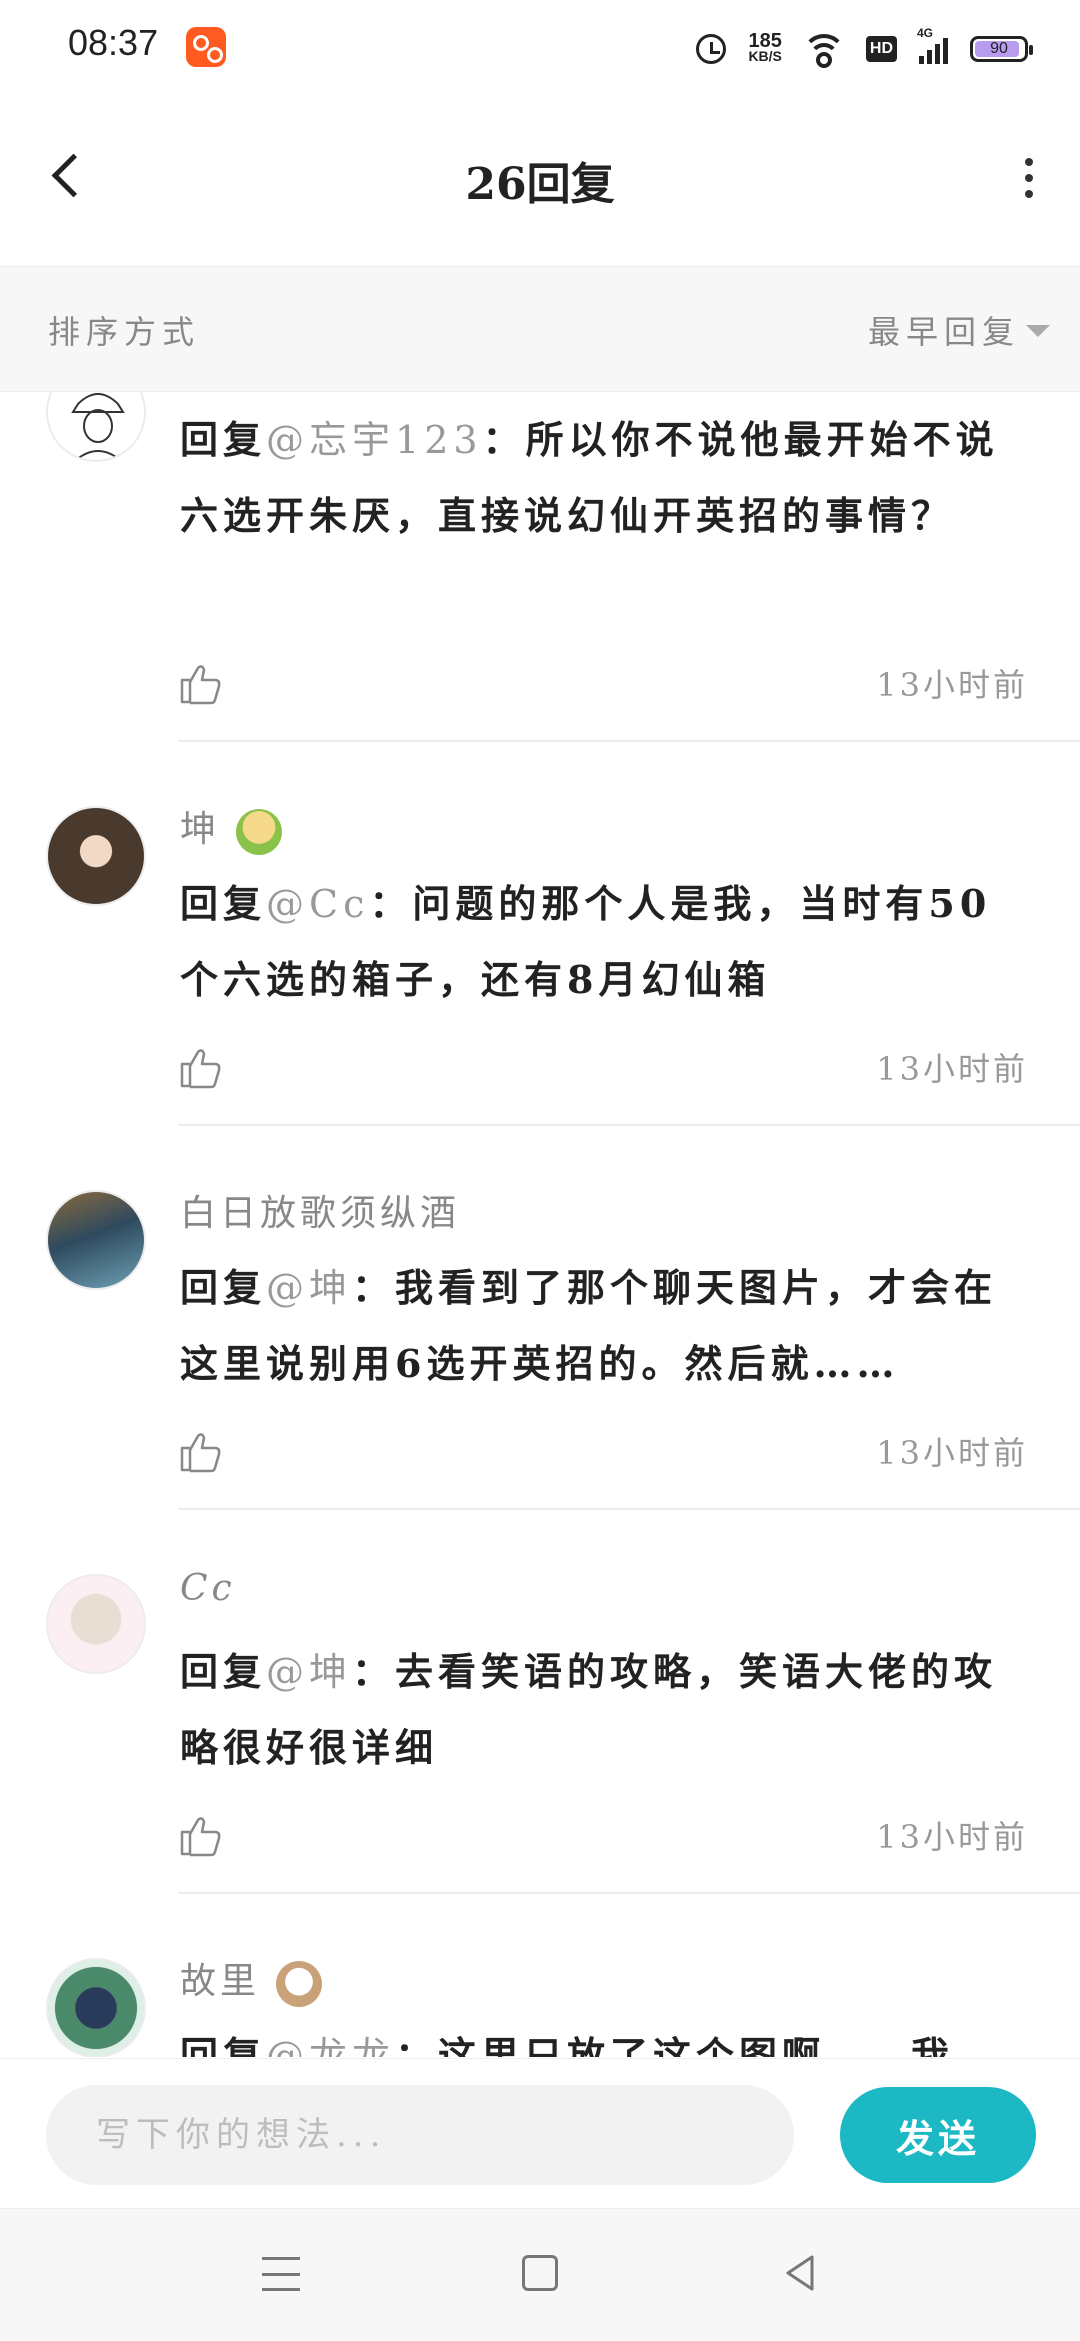 The height and width of the screenshot is (2341, 1080). Describe the element at coordinates (317, 904) in the screenshot. I see `mention-link: @Cc` at that location.